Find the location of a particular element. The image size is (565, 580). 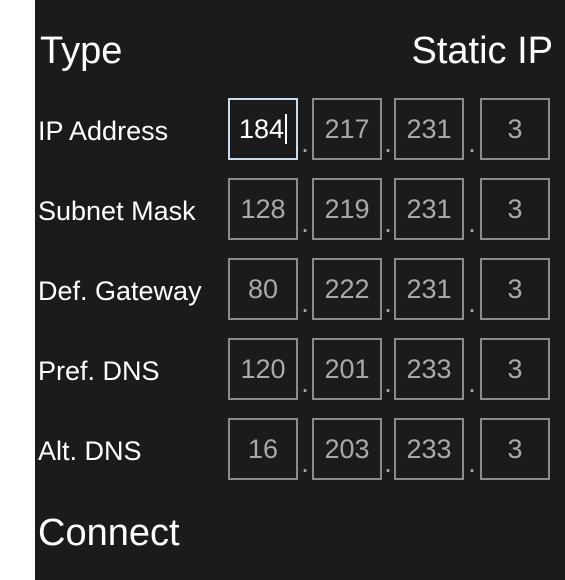

alternate-dns-octet-1-input: 16 is located at coordinates (263, 449).